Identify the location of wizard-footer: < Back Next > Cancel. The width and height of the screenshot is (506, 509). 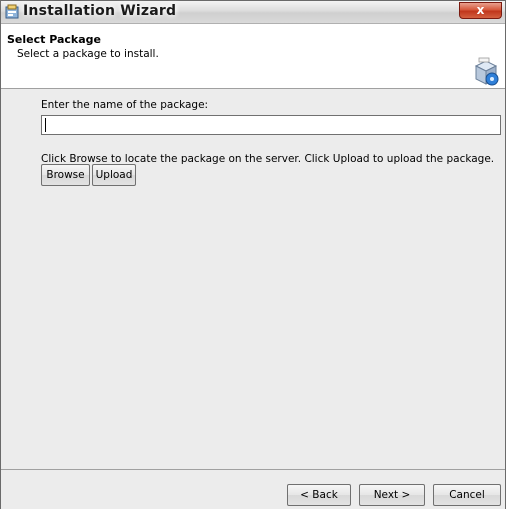
(253, 489).